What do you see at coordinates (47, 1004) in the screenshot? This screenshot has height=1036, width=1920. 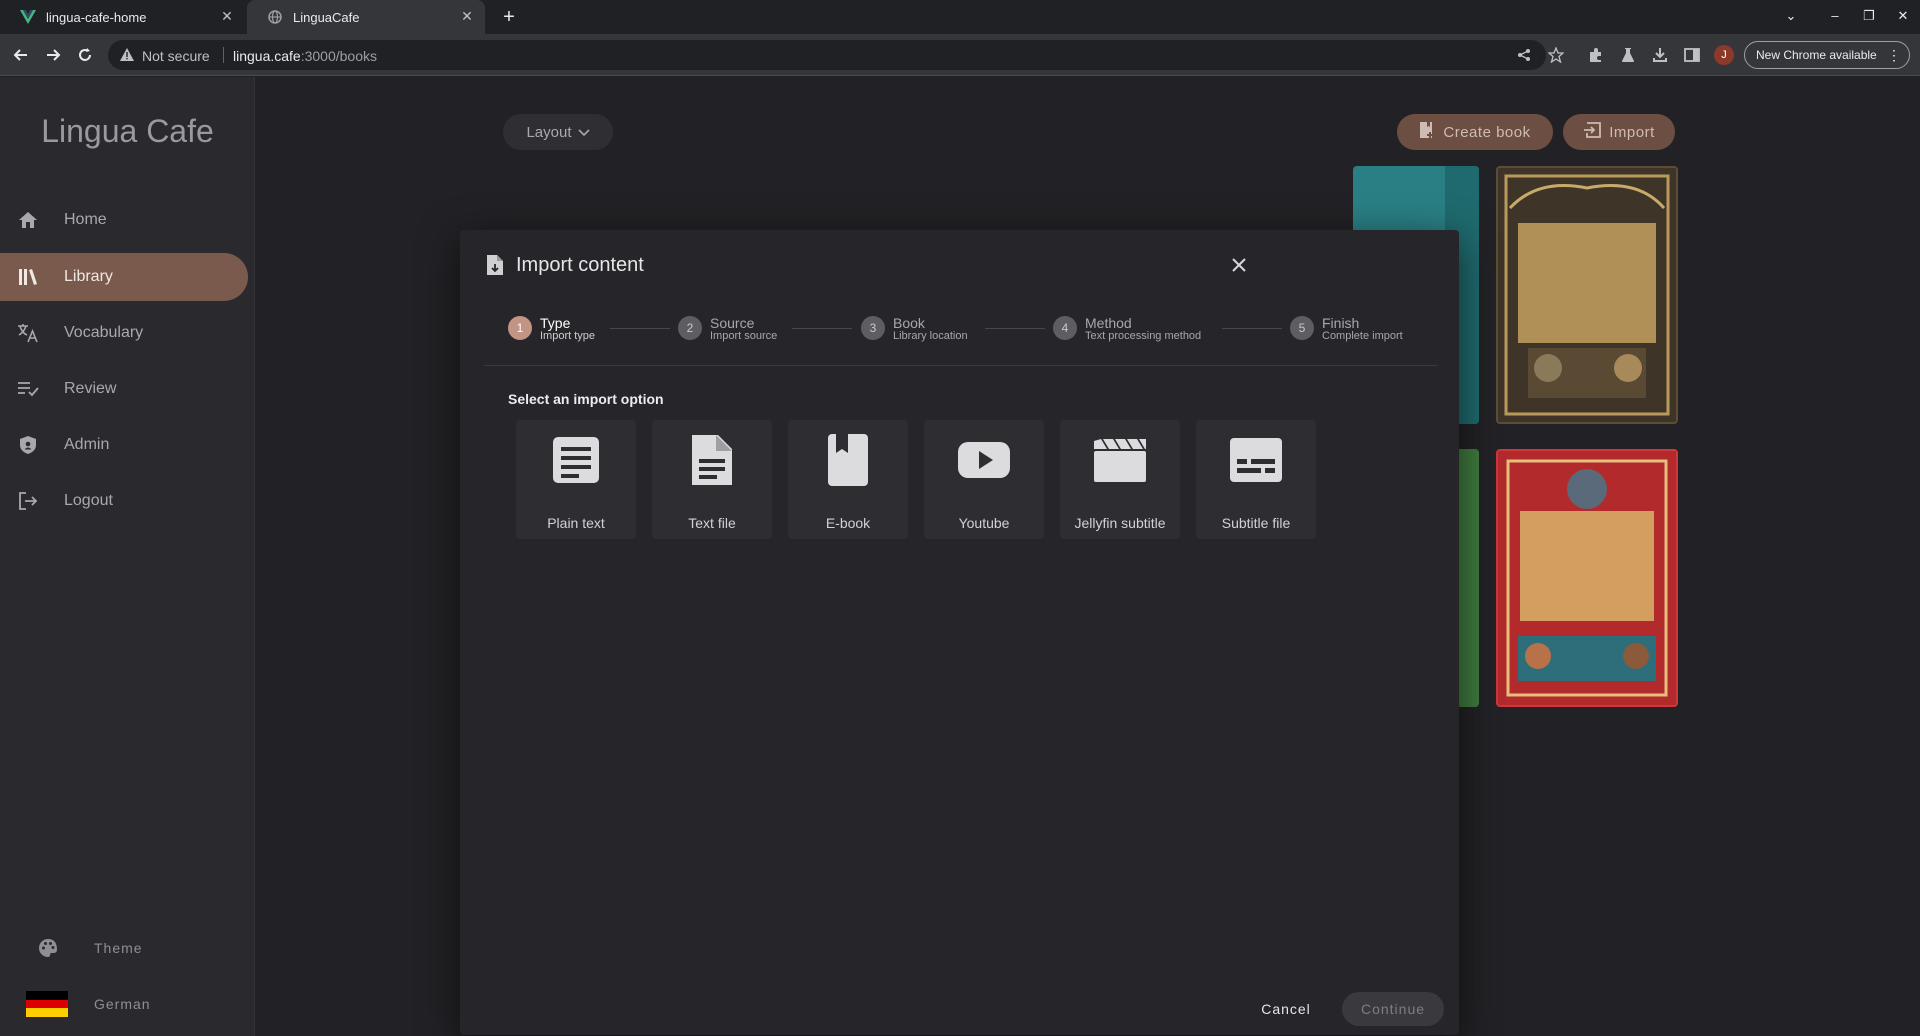 I see `german-flag-icon` at bounding box center [47, 1004].